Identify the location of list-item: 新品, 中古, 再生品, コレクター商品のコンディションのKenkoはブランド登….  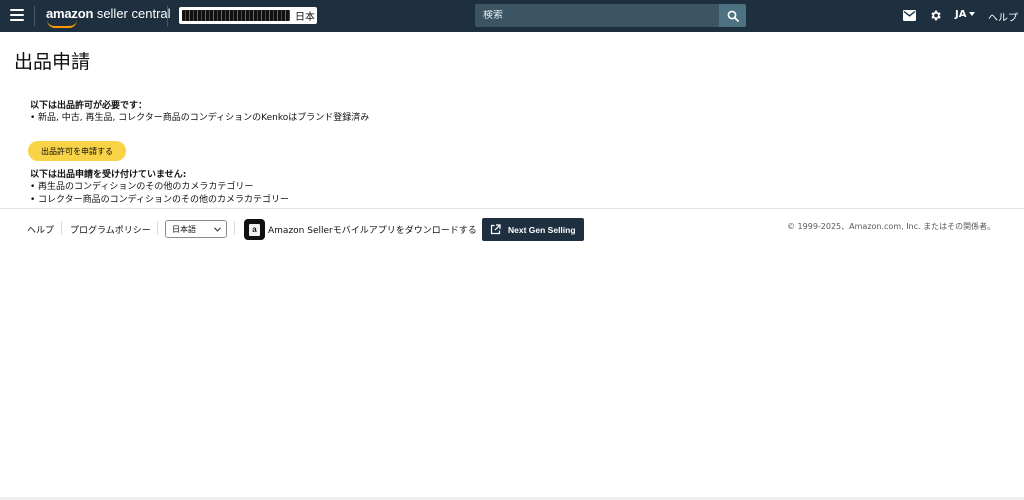
(199, 118).